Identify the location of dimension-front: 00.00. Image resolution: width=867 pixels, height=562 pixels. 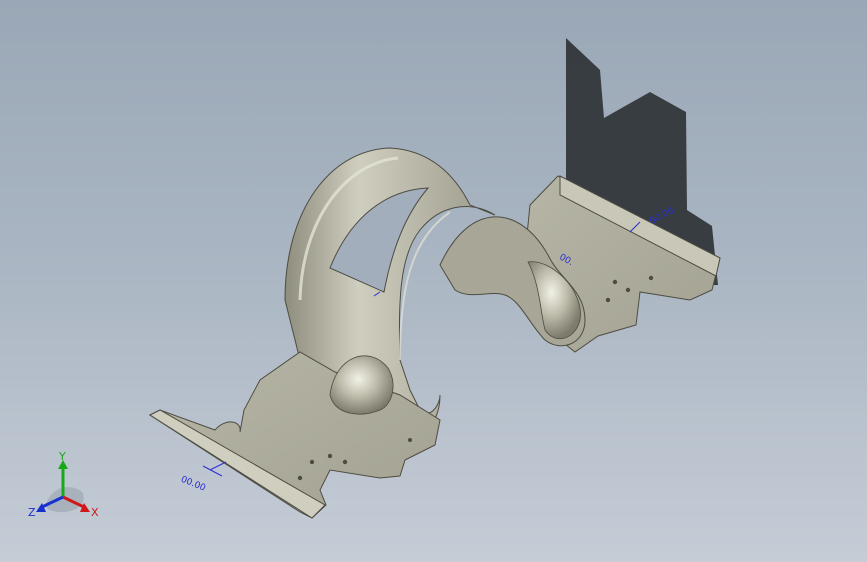
(203, 477).